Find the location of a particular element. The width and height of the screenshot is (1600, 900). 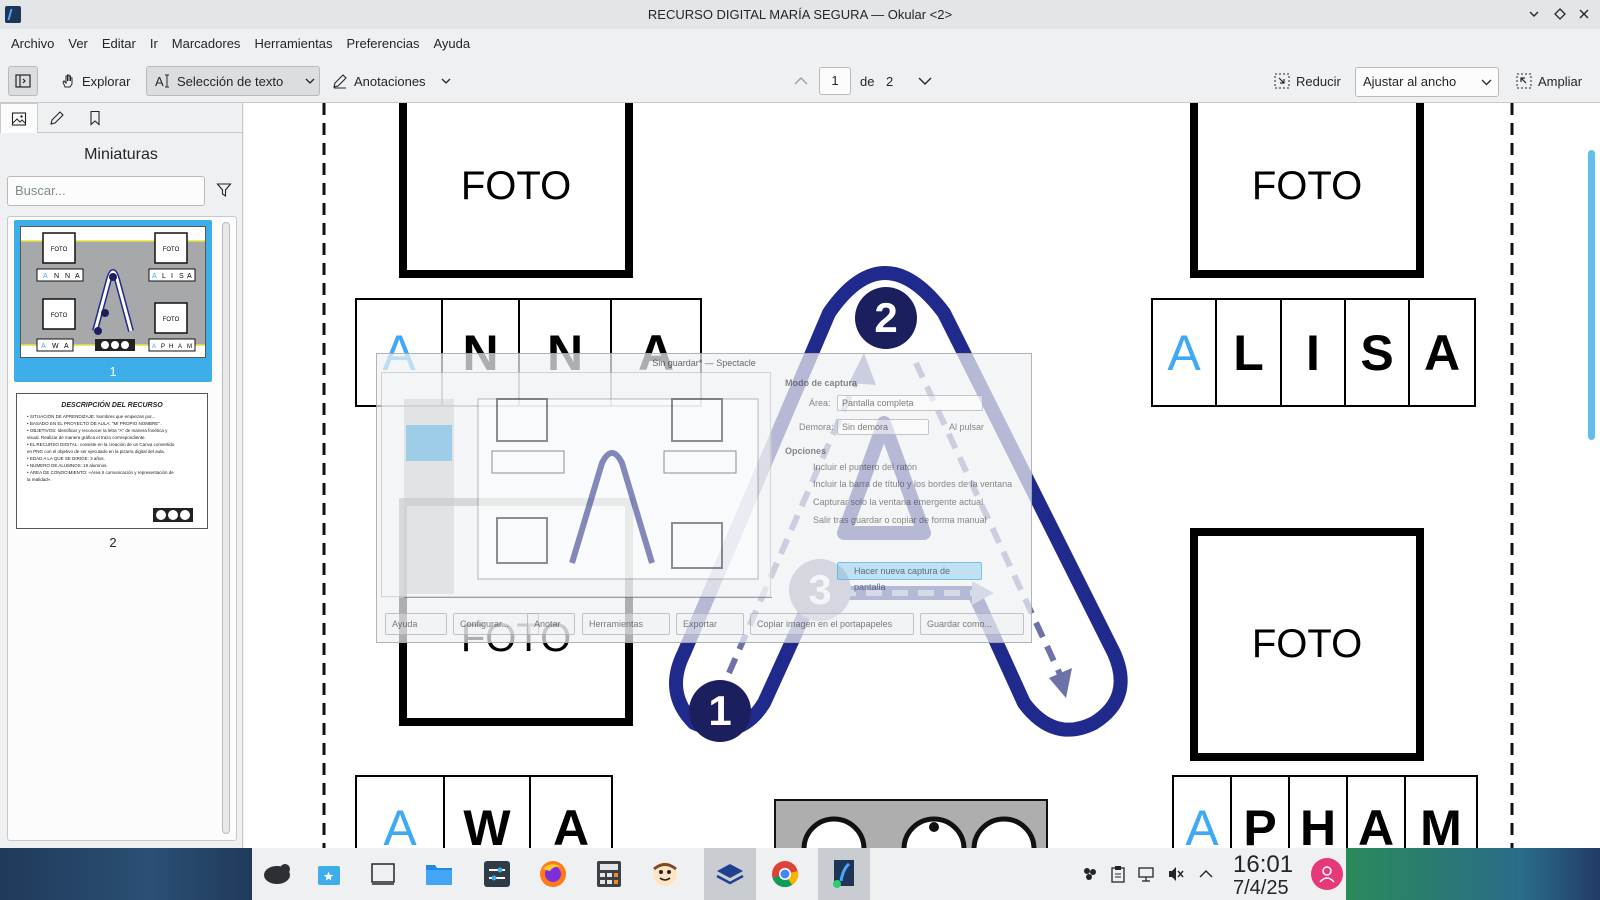

clipboard-icon is located at coordinates (1118, 874).